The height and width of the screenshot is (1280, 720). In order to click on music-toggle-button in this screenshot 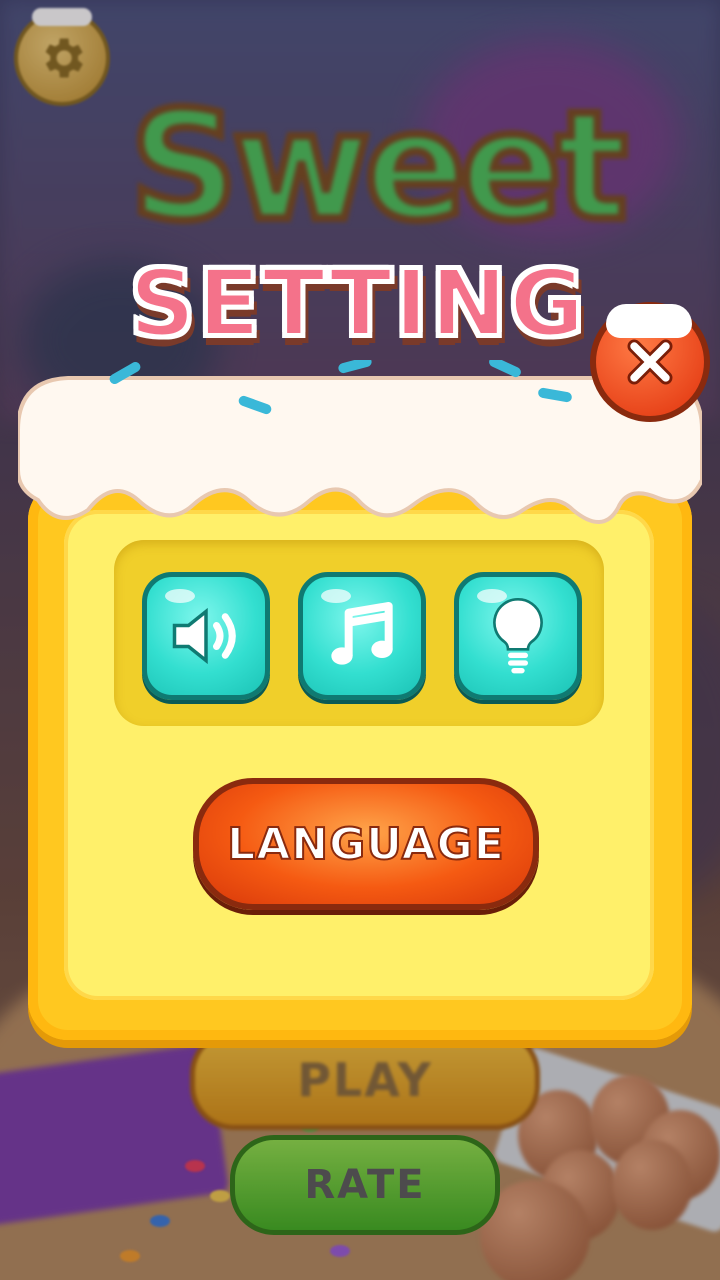, I will do `click(362, 636)`.